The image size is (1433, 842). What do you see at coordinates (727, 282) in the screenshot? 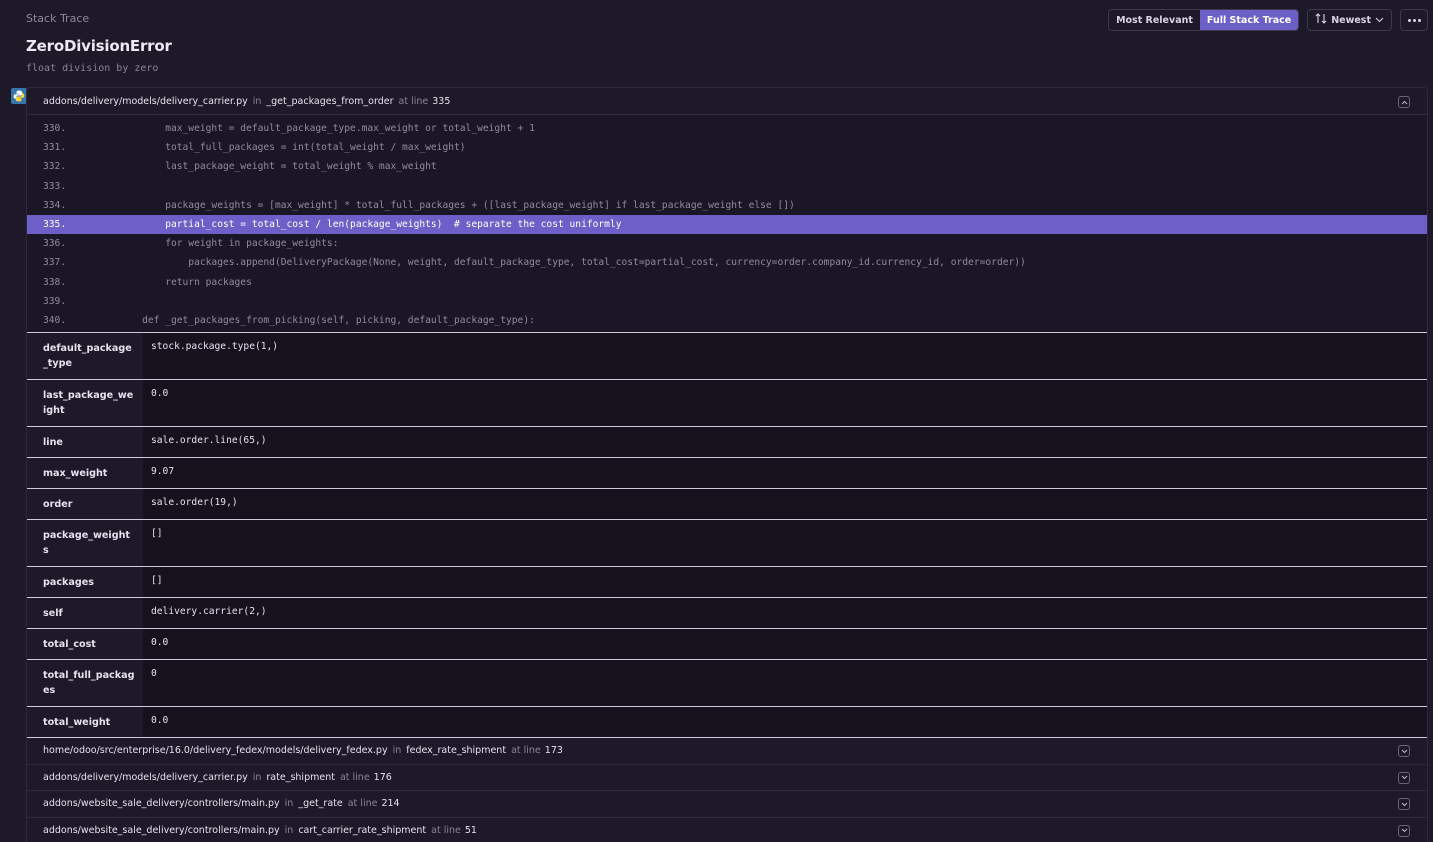
I see `code-line: 338. return packages` at bounding box center [727, 282].